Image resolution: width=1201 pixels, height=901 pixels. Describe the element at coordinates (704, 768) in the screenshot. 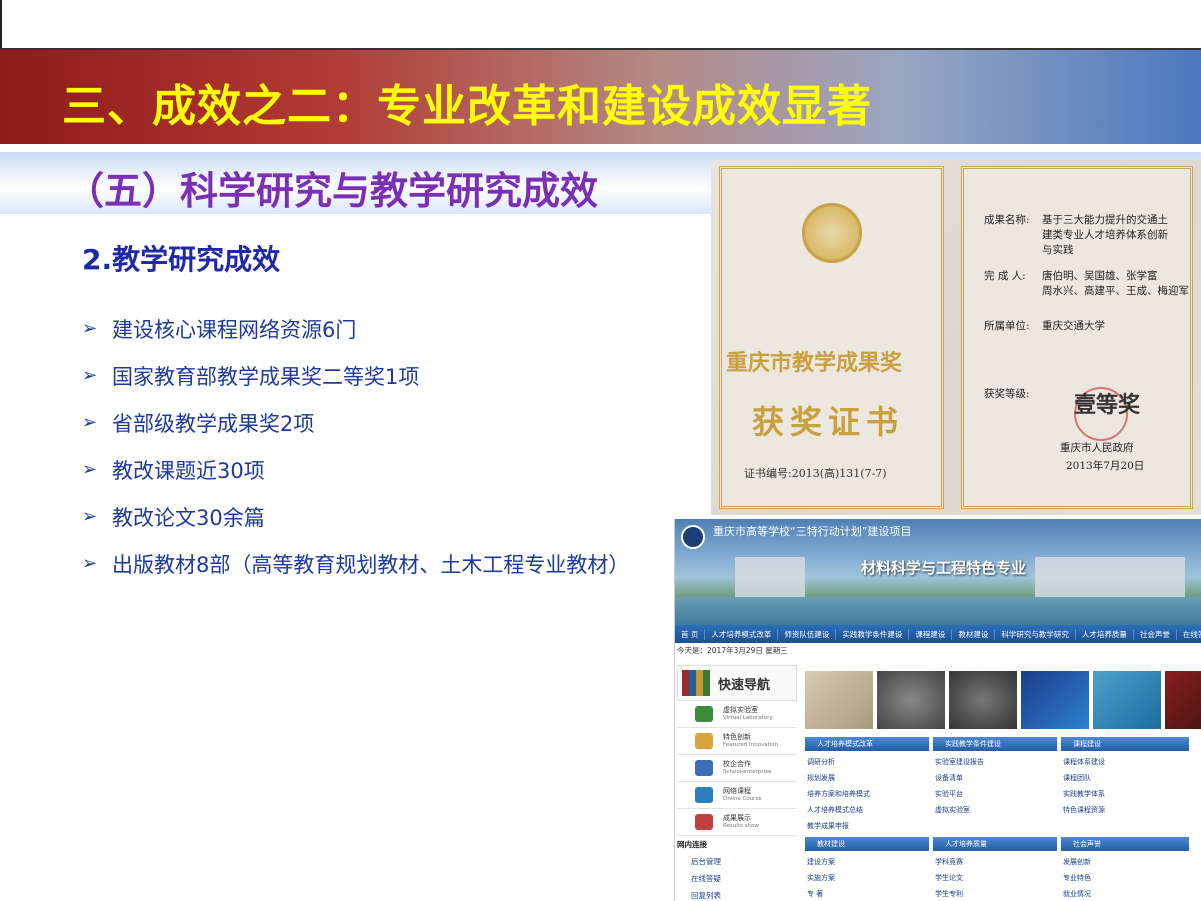

I see `cooperation-icon` at that location.